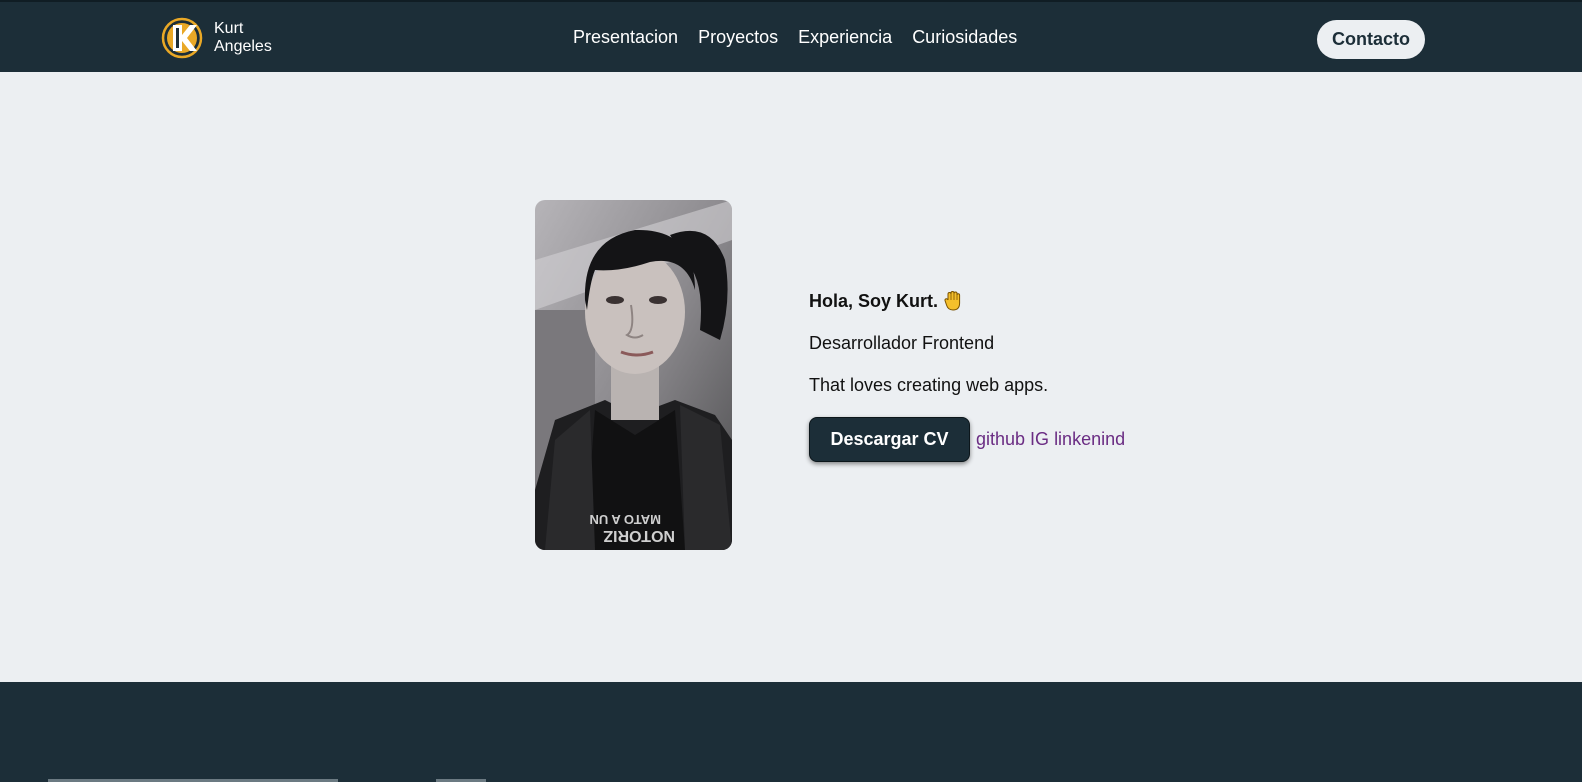 This screenshot has width=1582, height=782. I want to click on nav-link-proyectos: Proyectos, so click(738, 37).